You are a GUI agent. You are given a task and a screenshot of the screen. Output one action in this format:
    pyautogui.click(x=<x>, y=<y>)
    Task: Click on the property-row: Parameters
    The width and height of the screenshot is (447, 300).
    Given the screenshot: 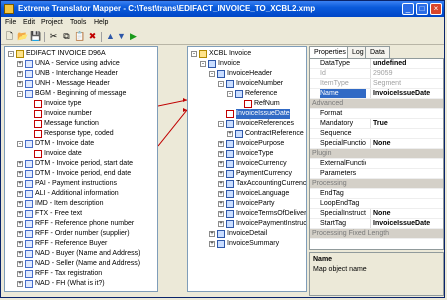 What is the action you would take?
    pyautogui.click(x=376, y=174)
    